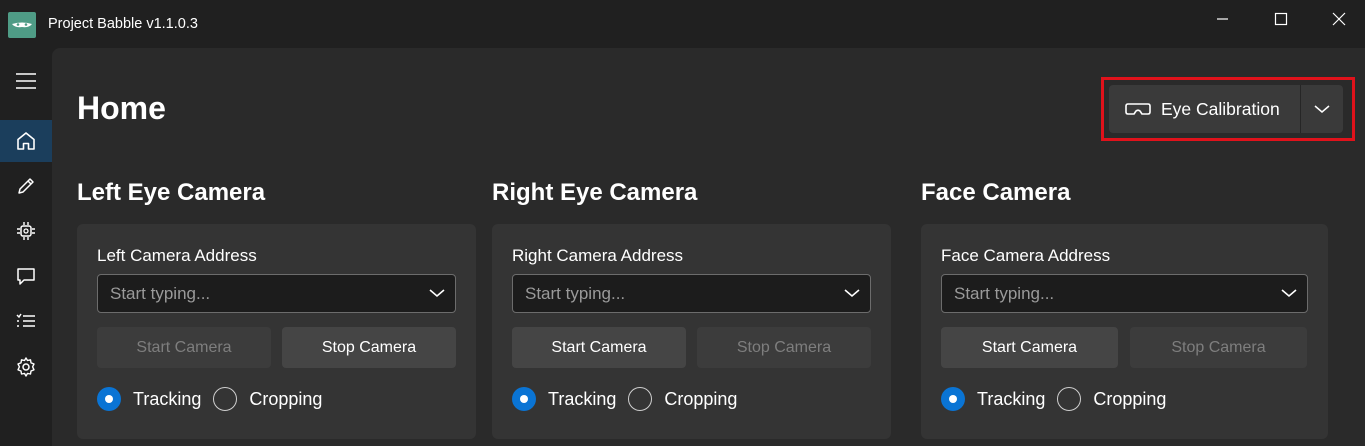 This screenshot has height=446, width=1365. Describe the element at coordinates (123, 24) in the screenshot. I see `window-title: Project Babble v1.1.0.3` at that location.